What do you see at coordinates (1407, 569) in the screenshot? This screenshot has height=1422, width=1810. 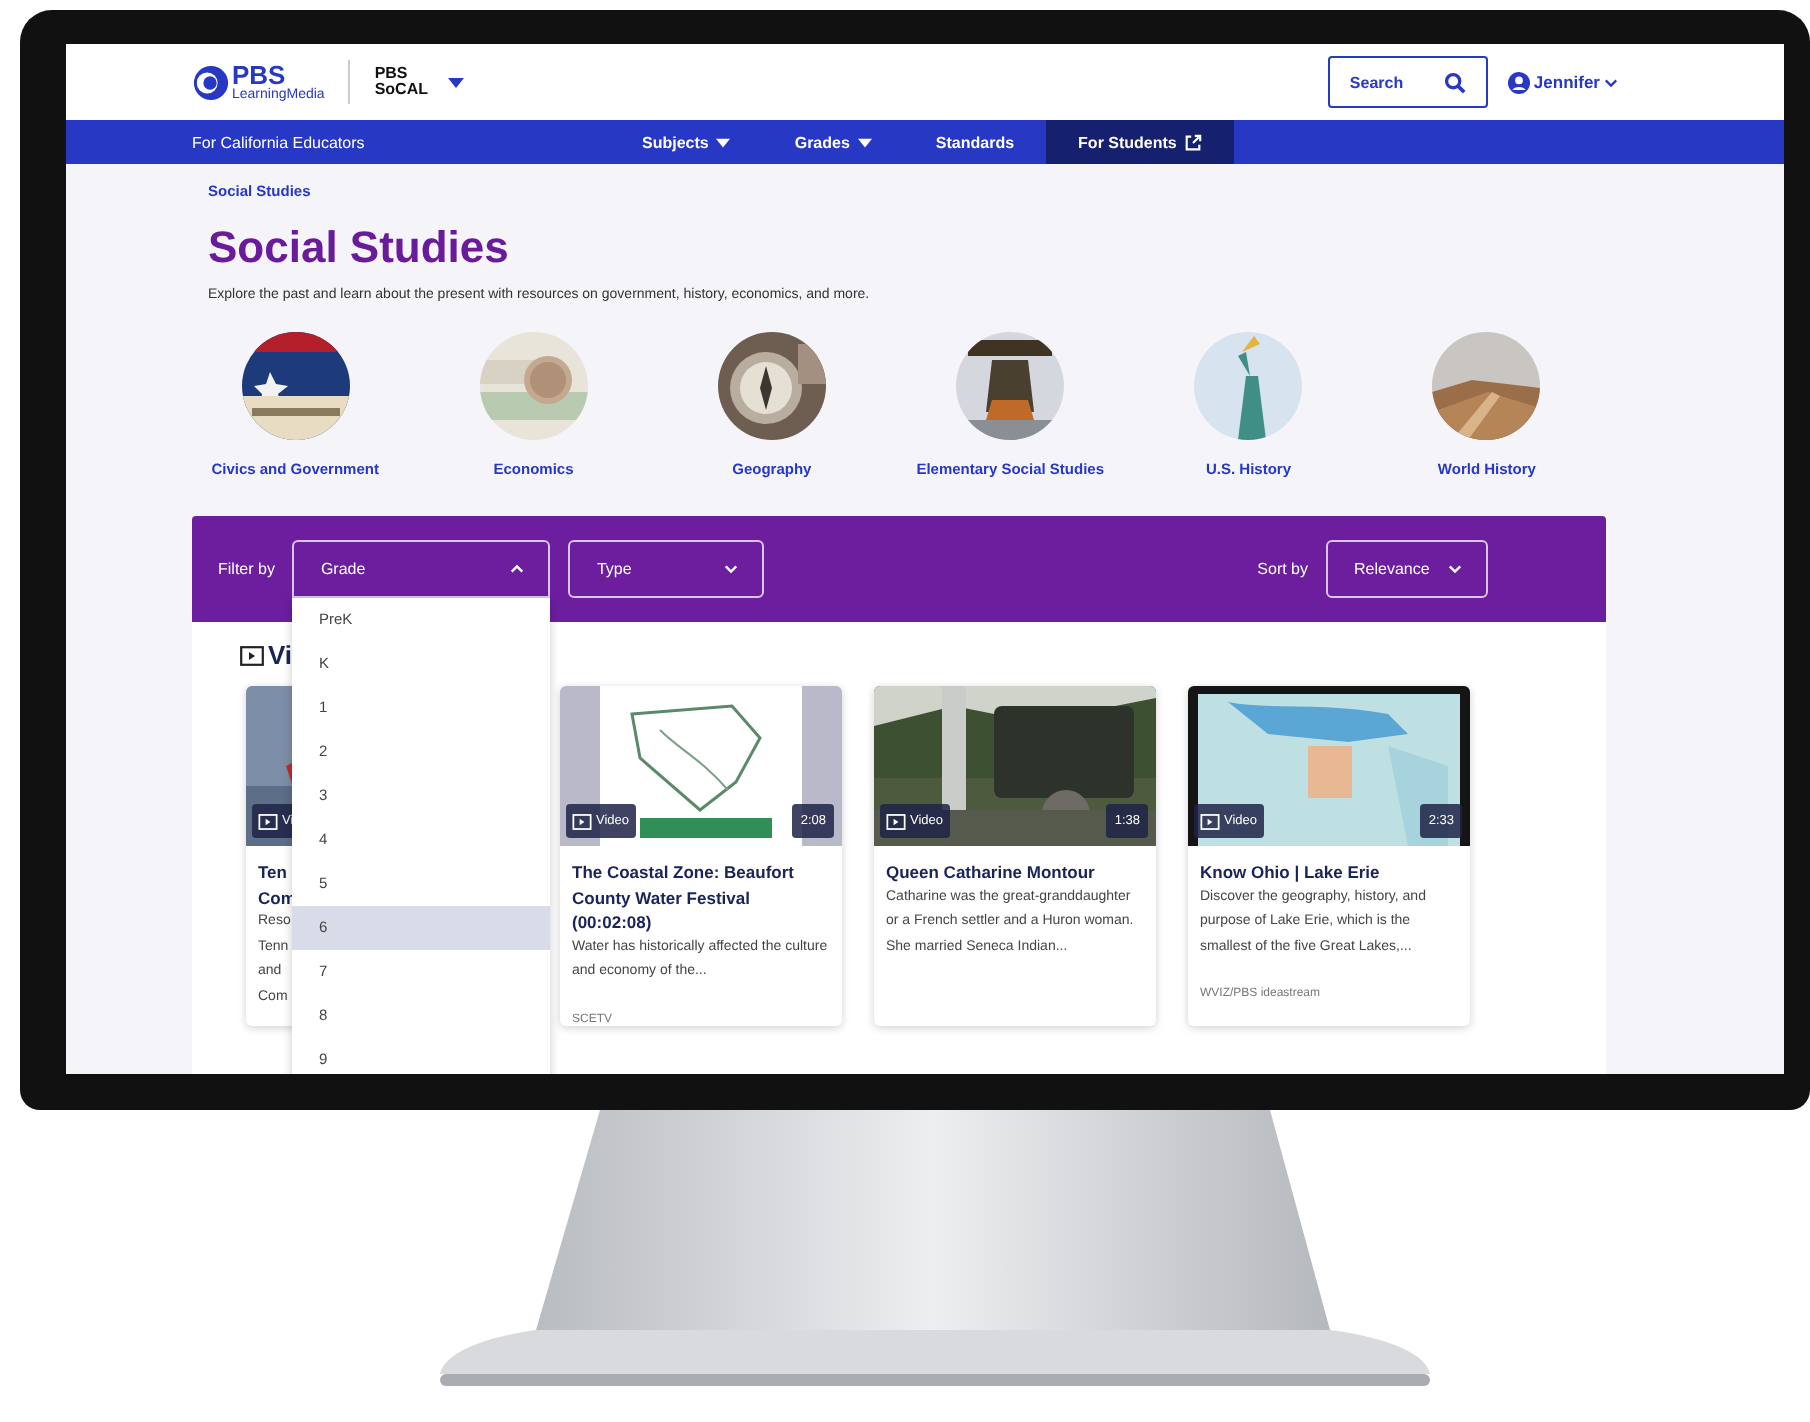 I see `sort-select: Relevance` at bounding box center [1407, 569].